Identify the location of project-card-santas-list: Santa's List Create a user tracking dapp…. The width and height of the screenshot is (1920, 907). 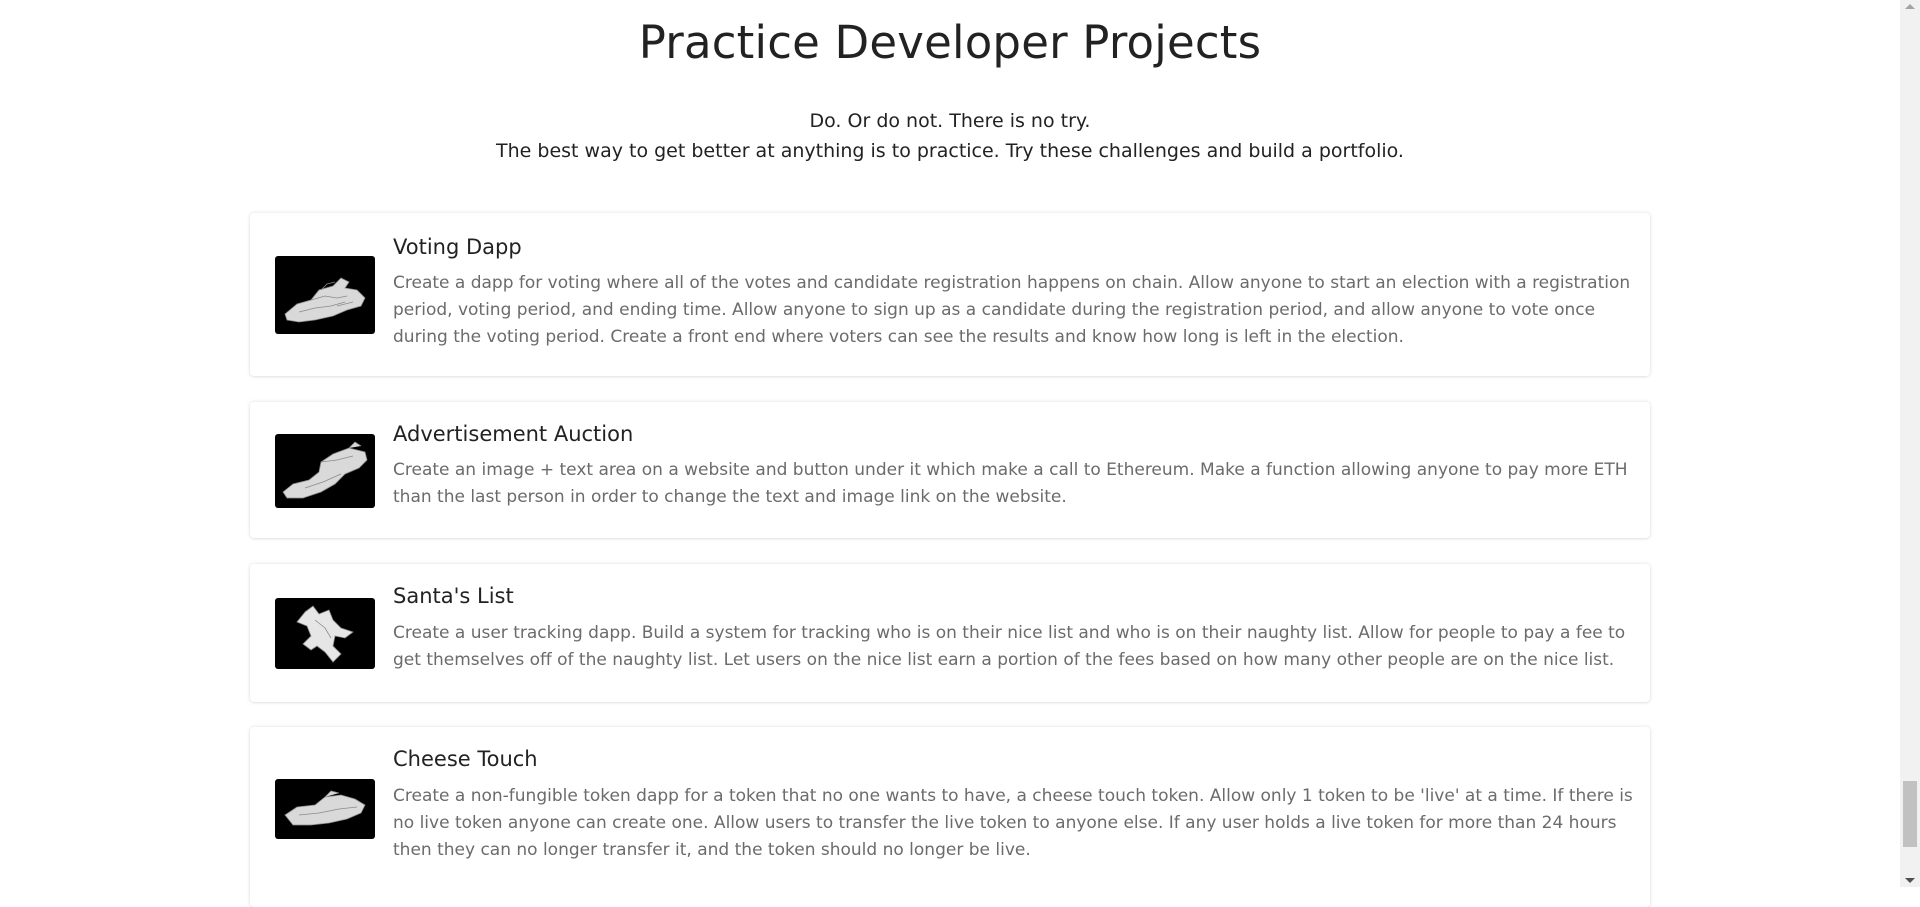
(950, 633).